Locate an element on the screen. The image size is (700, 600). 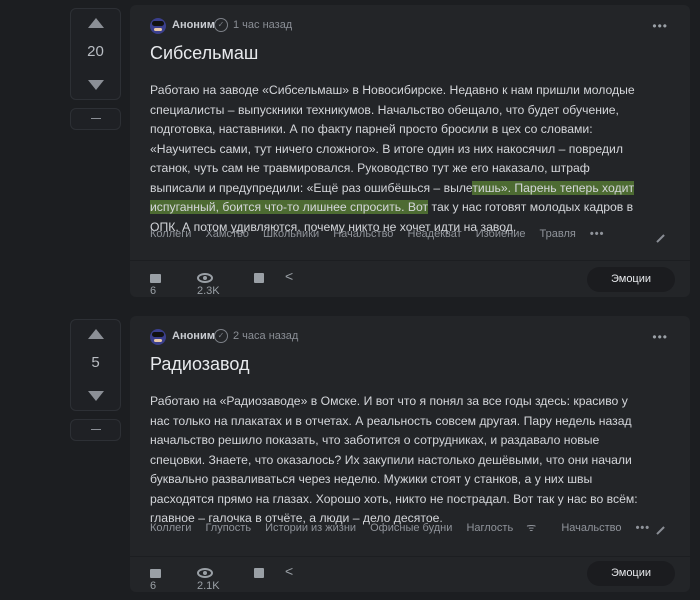
pencil-icon is located at coordinates (657, 235).